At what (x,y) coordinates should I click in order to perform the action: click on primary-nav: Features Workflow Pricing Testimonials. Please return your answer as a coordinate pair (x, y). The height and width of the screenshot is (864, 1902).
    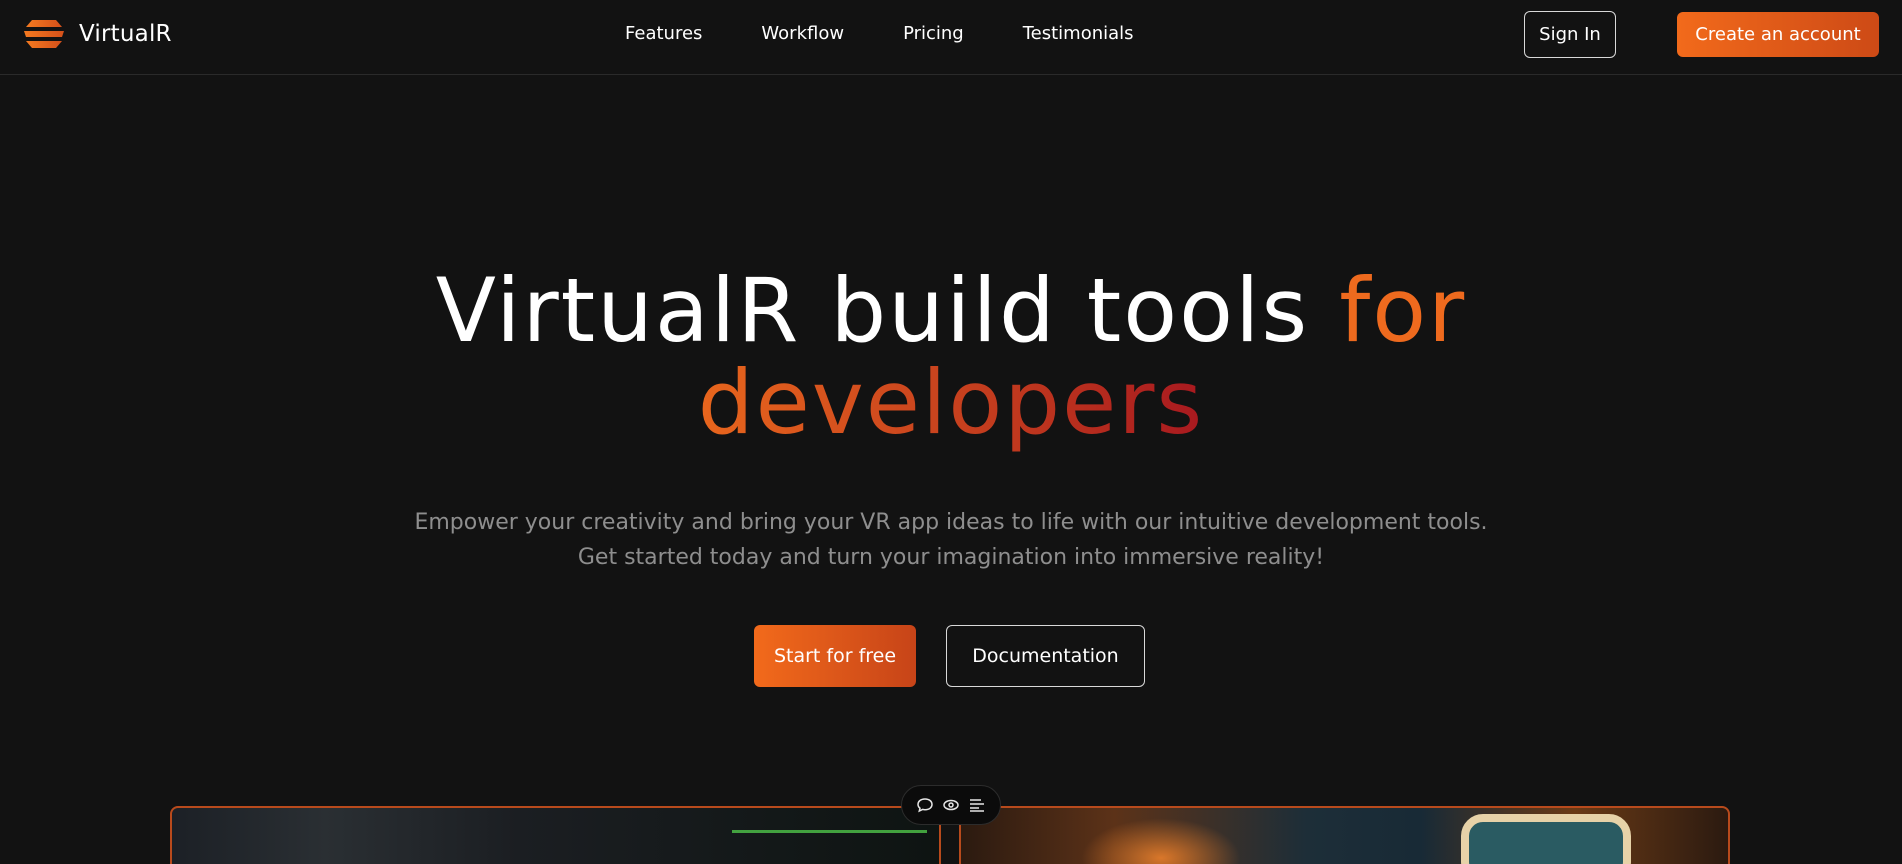
    Looking at the image, I should click on (879, 34).